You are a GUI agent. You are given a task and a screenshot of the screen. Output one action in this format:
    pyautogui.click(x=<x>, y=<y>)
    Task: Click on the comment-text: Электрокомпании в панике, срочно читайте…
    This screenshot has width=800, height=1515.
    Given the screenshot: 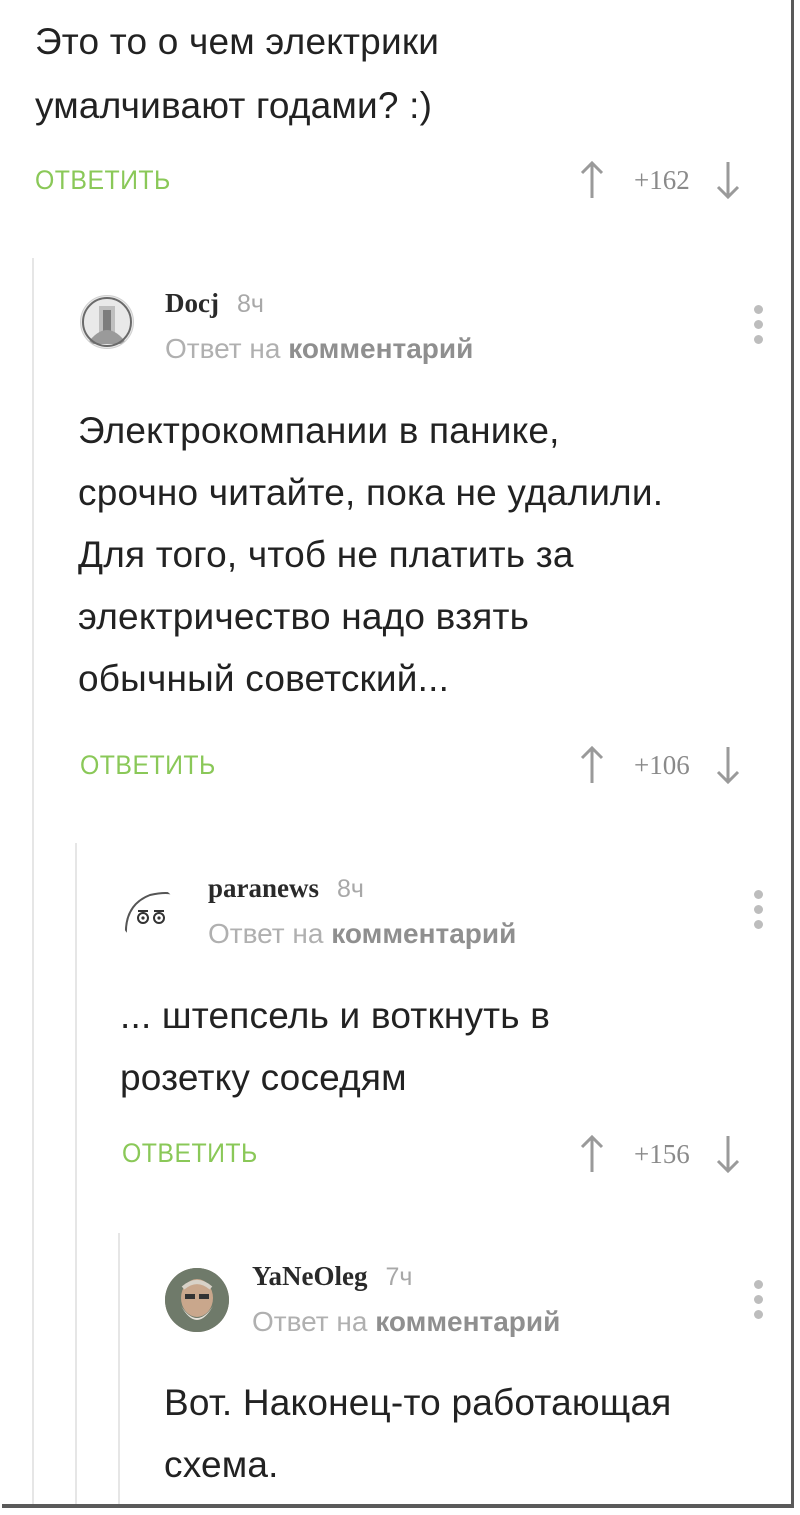 What is the action you would take?
    pyautogui.click(x=371, y=554)
    